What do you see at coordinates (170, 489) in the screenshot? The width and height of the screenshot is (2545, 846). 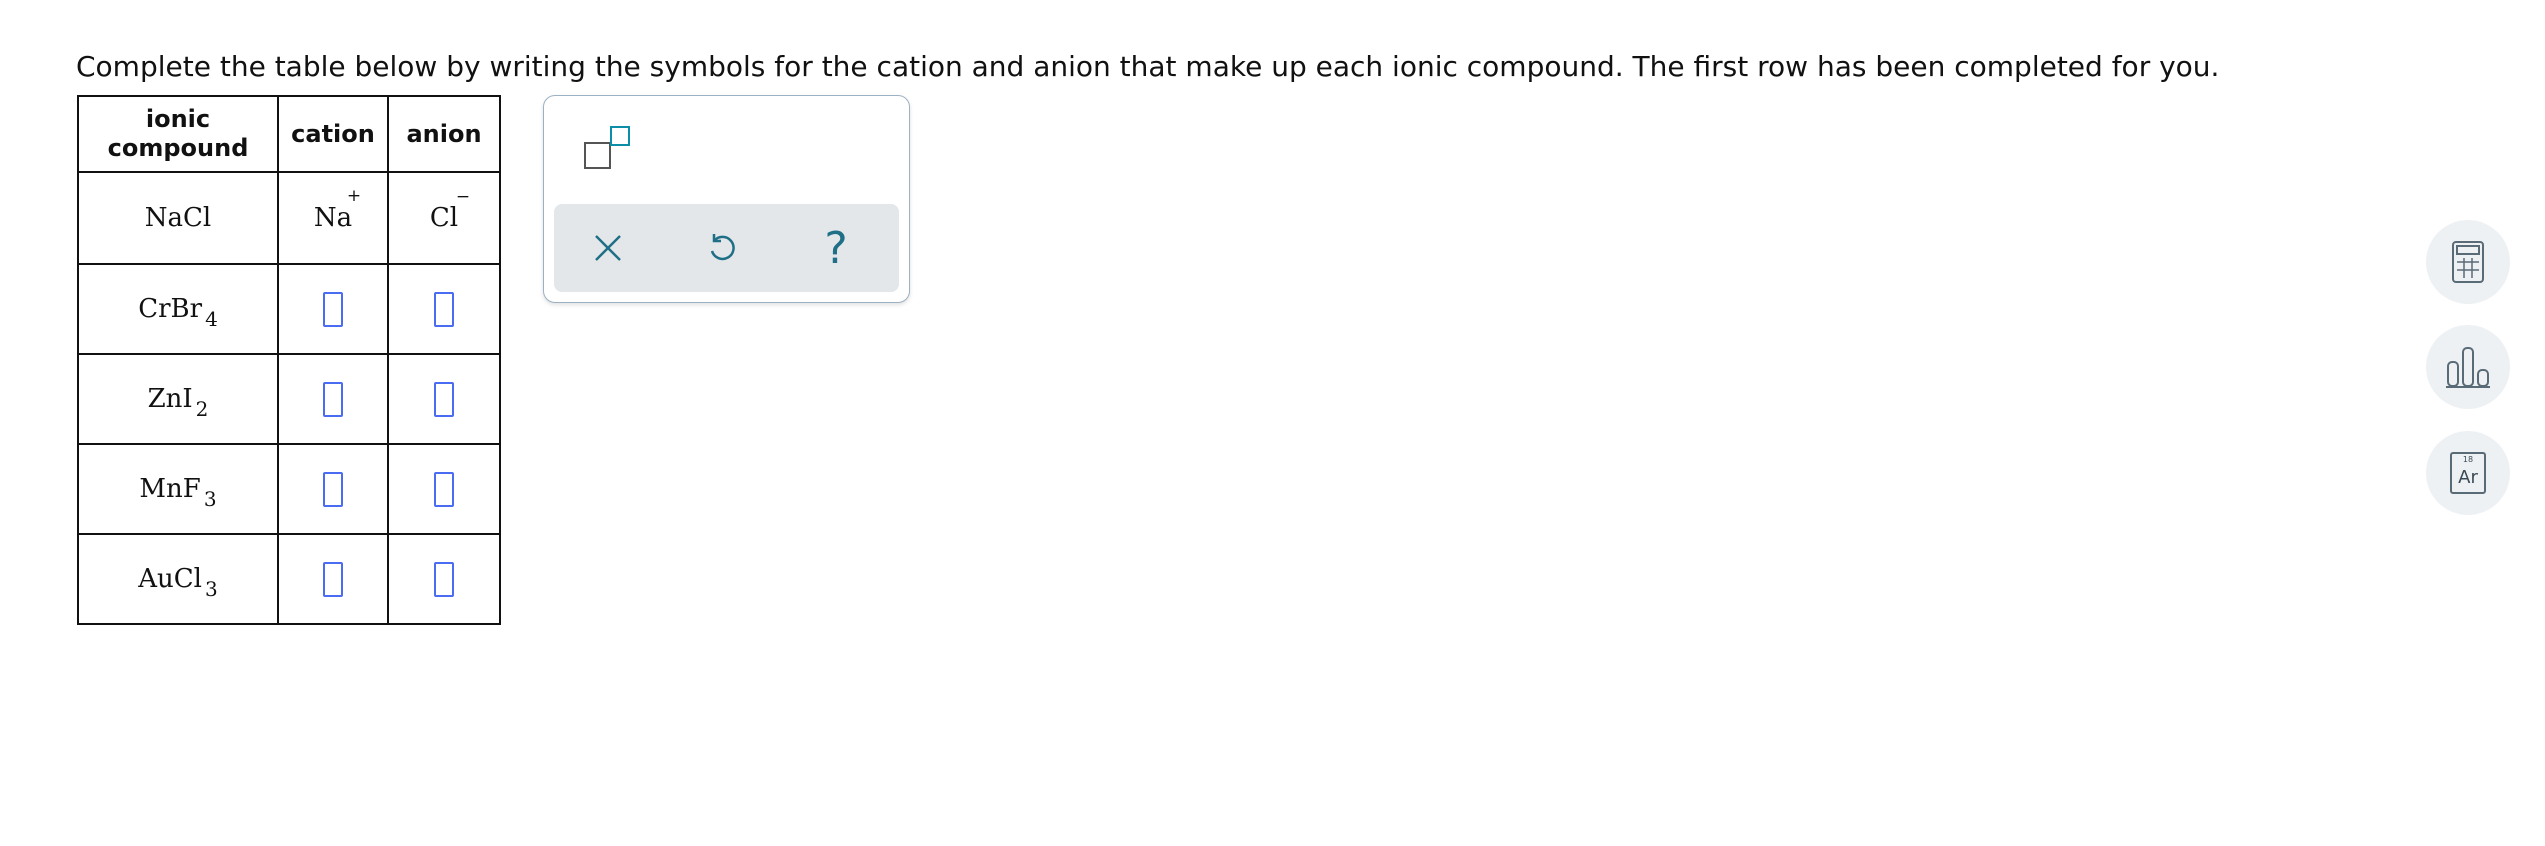 I see `formula-main: MnF` at bounding box center [170, 489].